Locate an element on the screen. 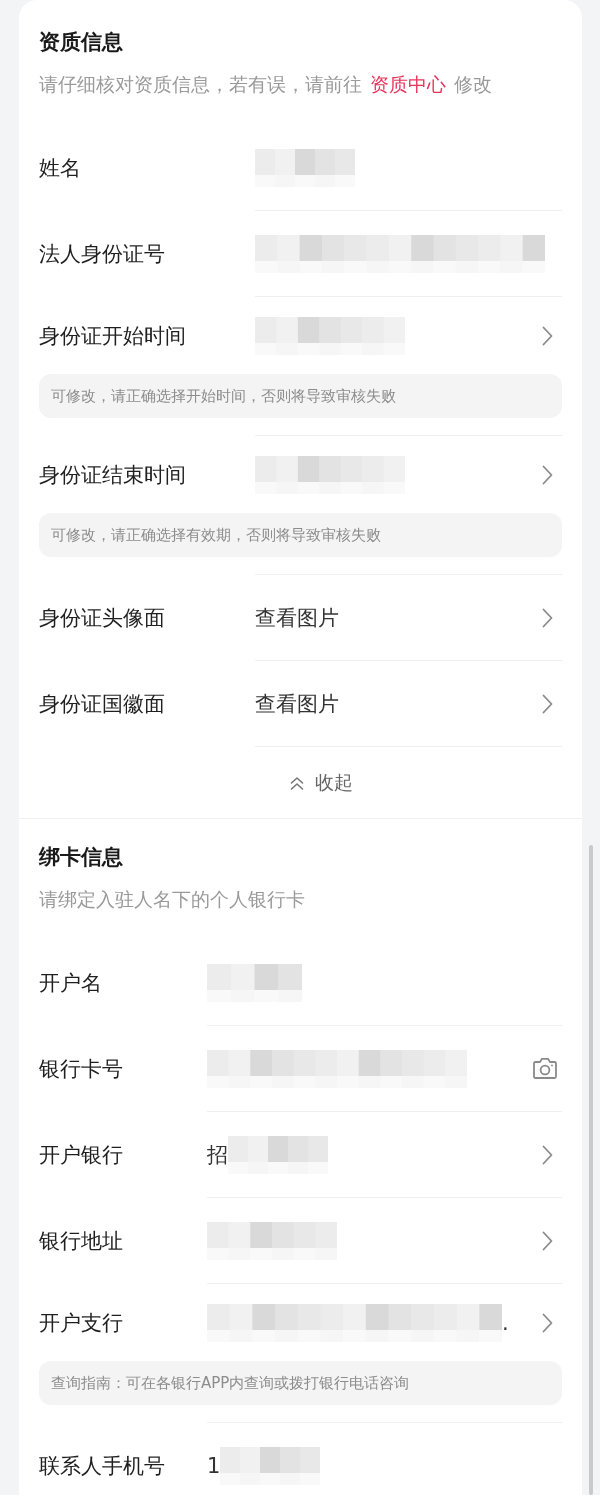 This screenshot has width=600, height=1495. field-label: 姓名 is located at coordinates (60, 168).